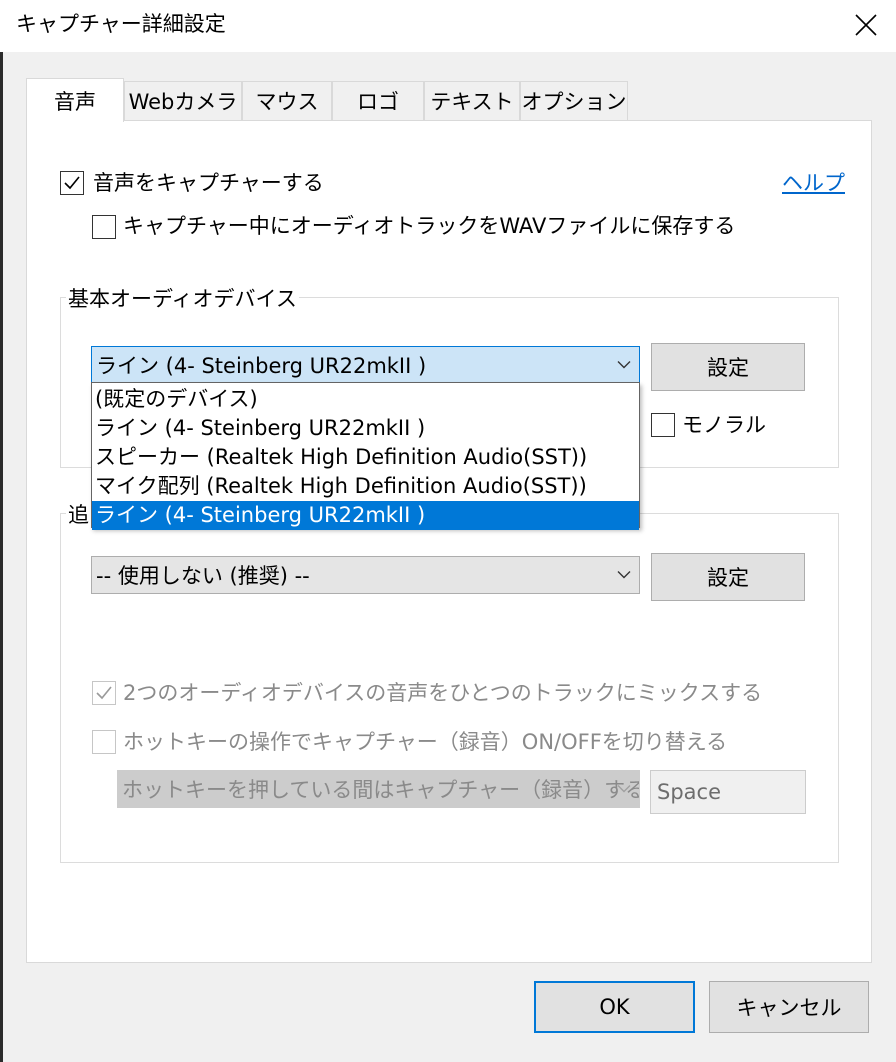 The width and height of the screenshot is (896, 1062). I want to click on dropdown-option-line-ur22: ライン (4- Steinberg UR22mkII ), so click(365, 428).